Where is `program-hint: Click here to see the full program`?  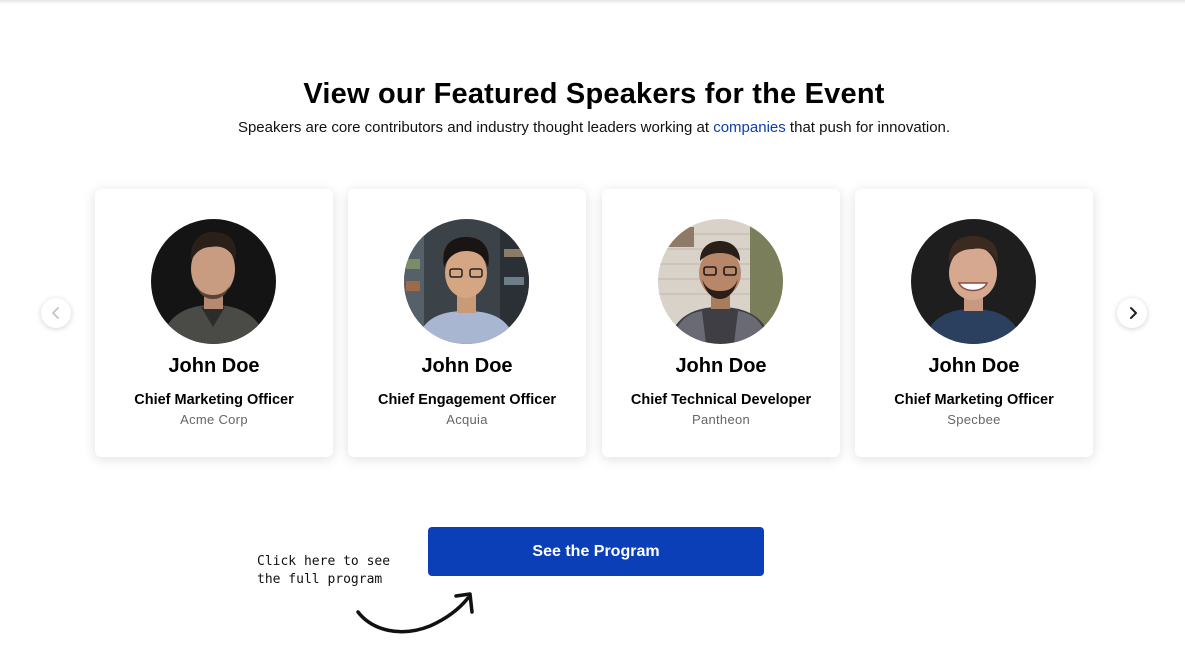 program-hint: Click here to see the full program is located at coordinates (327, 571).